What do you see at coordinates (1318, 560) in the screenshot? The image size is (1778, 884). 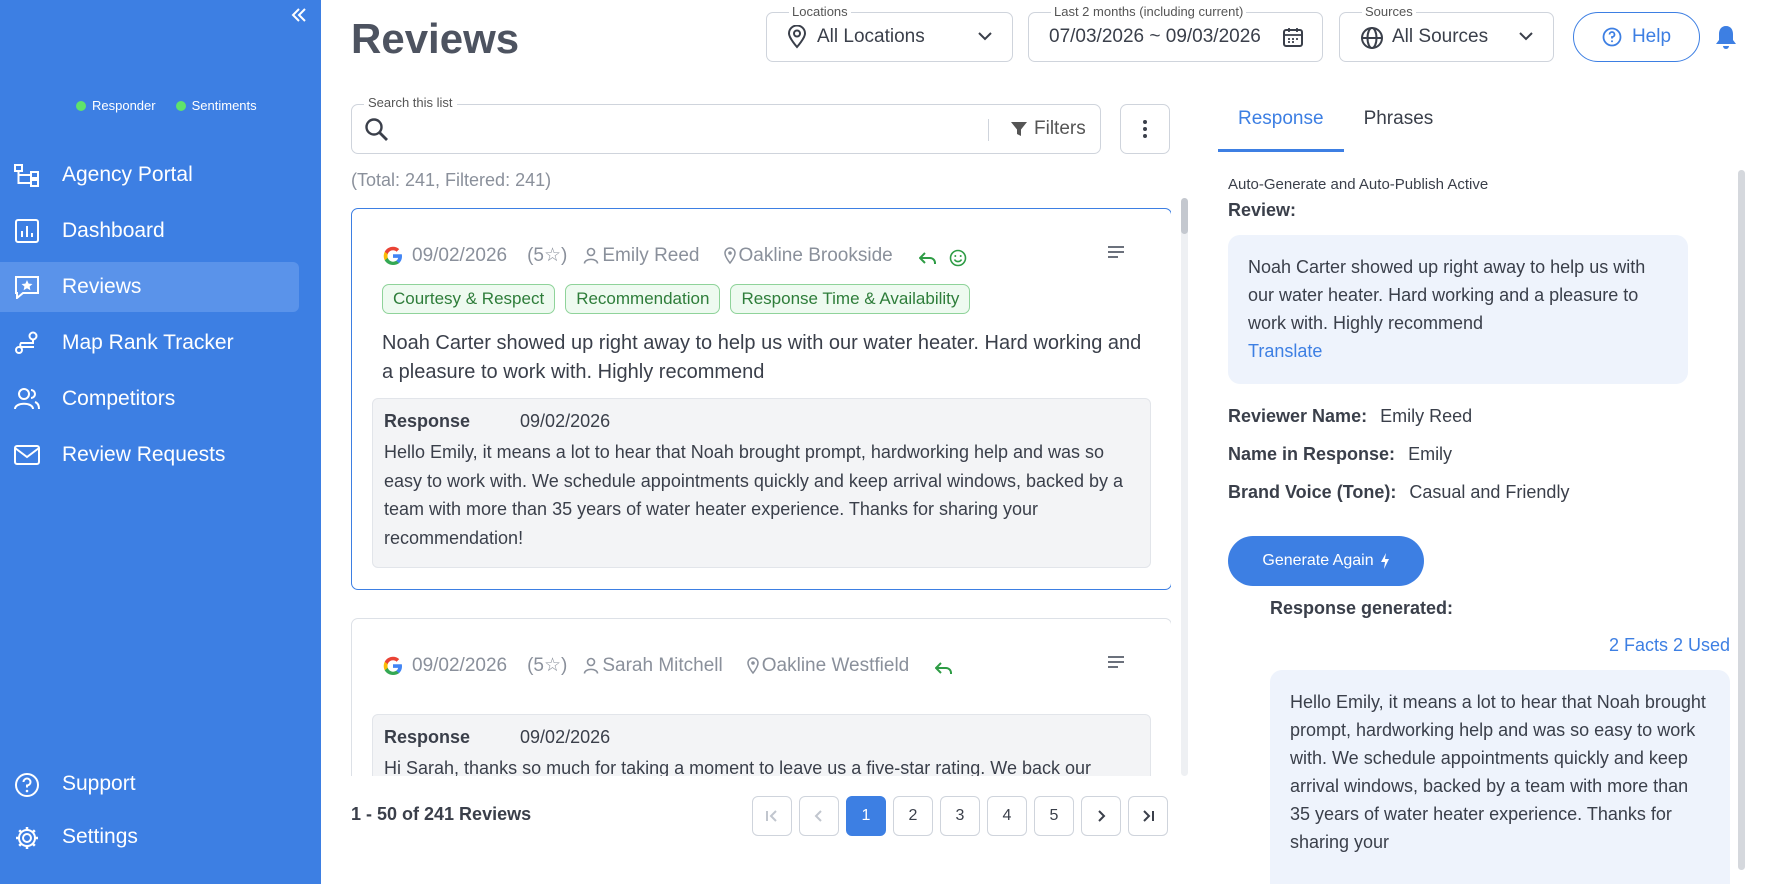 I see `generate-again-label: Generate Again` at bounding box center [1318, 560].